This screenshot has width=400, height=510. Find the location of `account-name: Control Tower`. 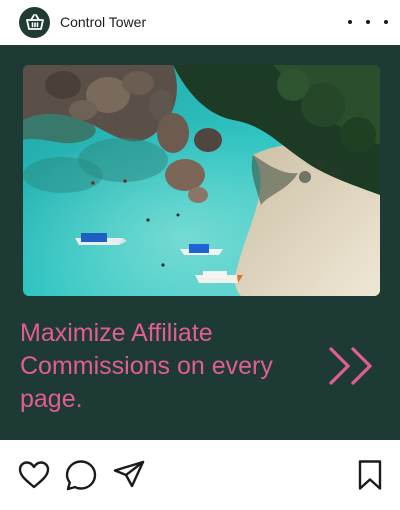

account-name: Control Tower is located at coordinates (103, 22).